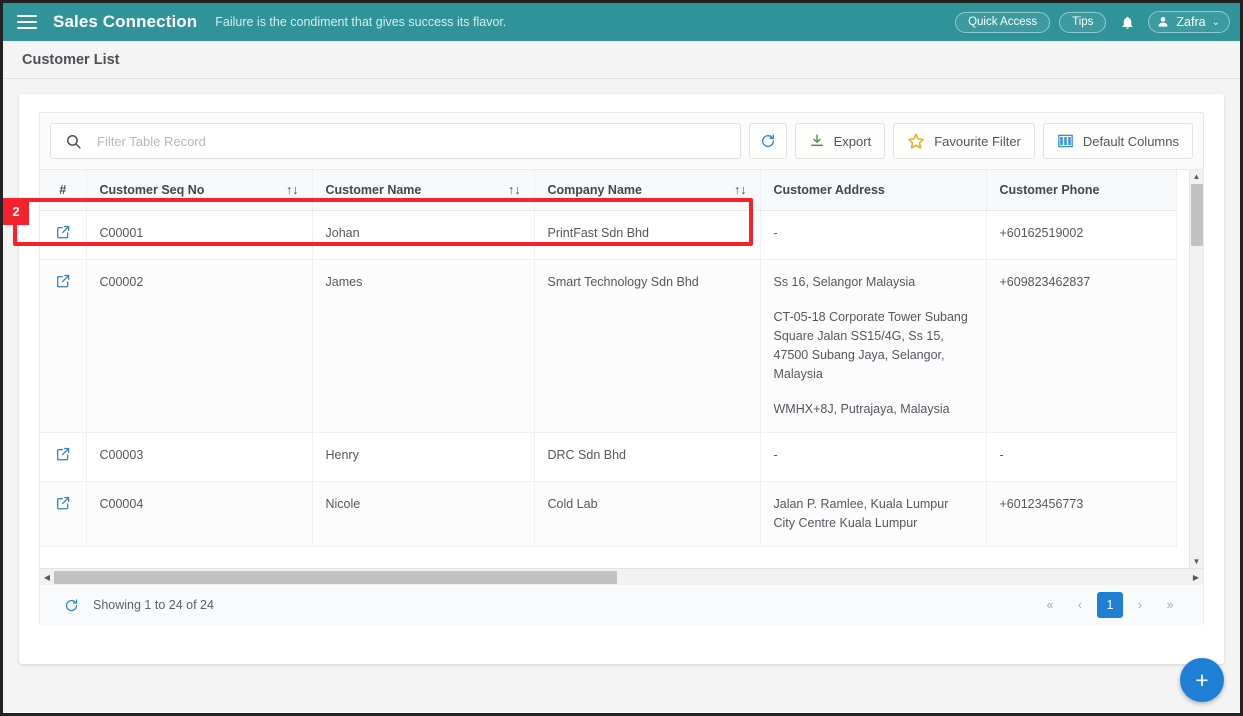 This screenshot has width=1243, height=716. I want to click on user-name-label: Zafra, so click(1191, 22).